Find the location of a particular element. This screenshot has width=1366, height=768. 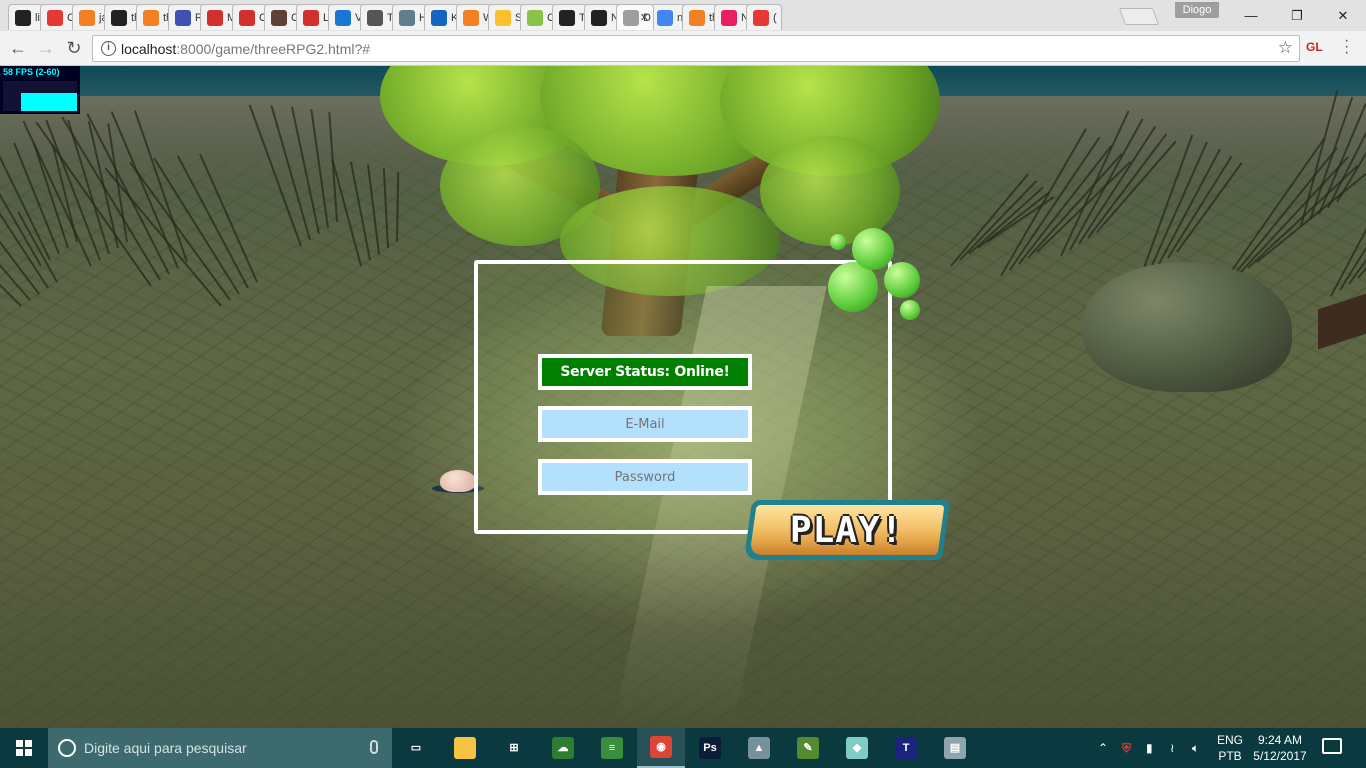

browser-tab: W is located at coordinates (474, 17).